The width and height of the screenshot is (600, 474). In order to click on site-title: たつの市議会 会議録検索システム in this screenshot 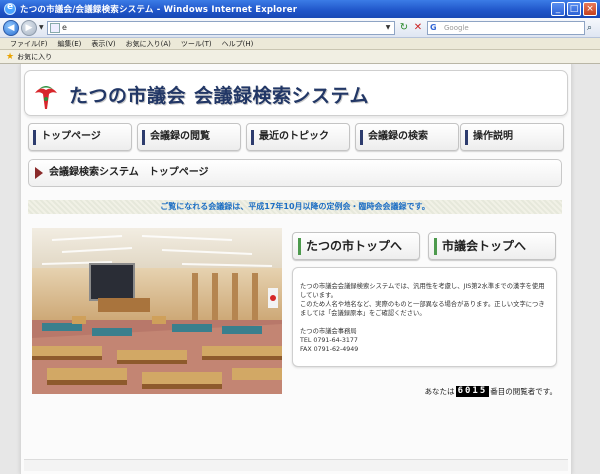, I will do `click(219, 94)`.